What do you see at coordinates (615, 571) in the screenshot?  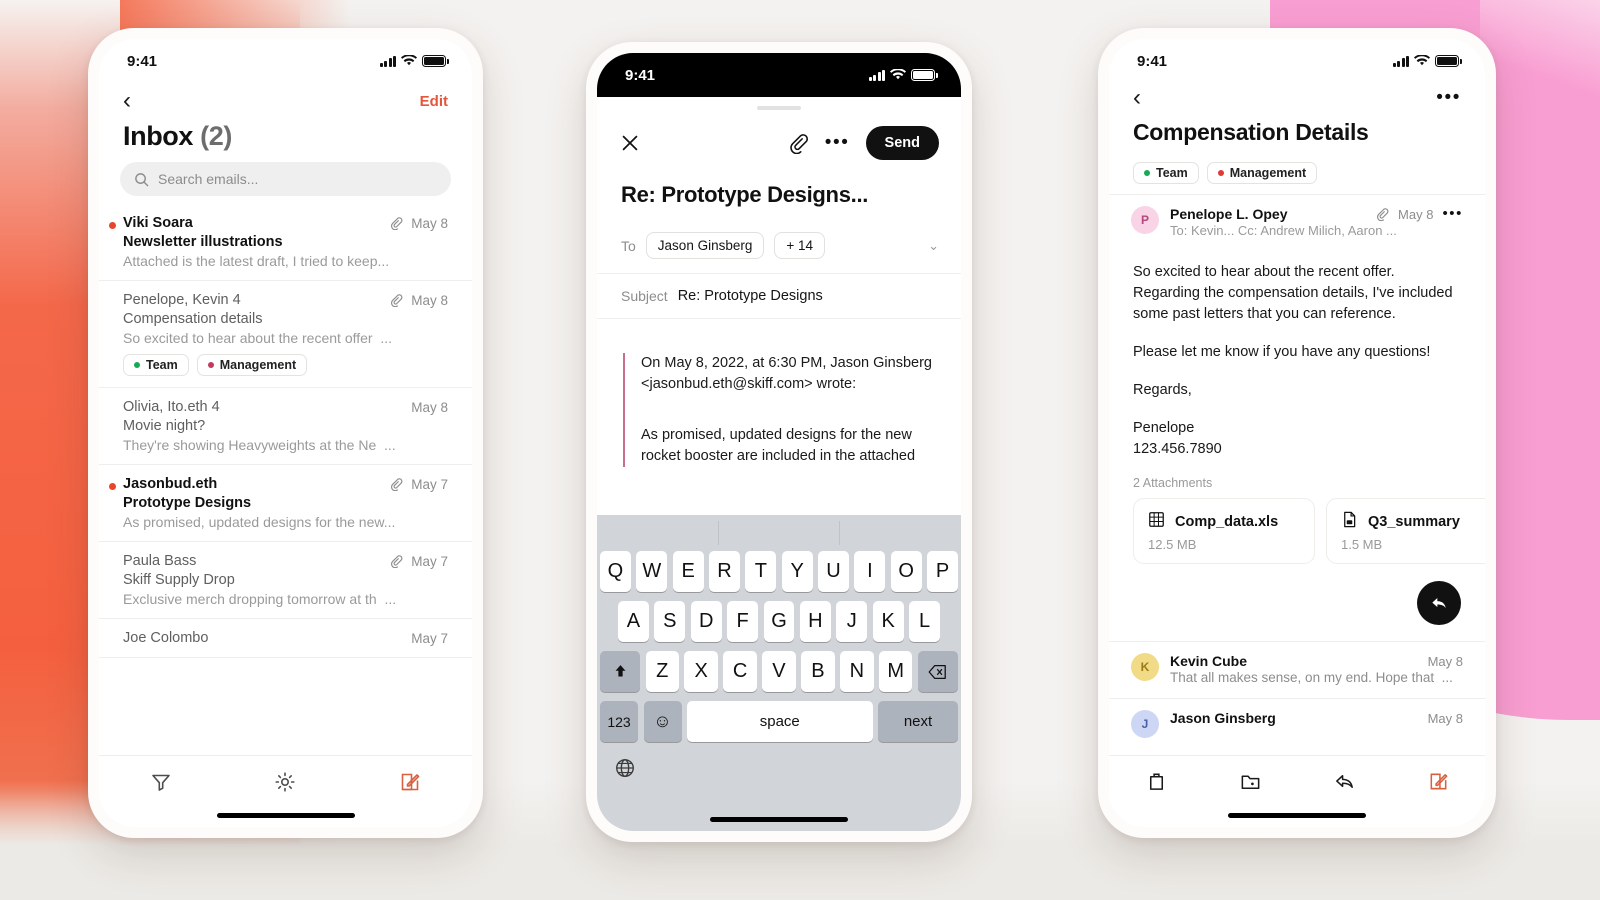 I see `key-q: Q` at bounding box center [615, 571].